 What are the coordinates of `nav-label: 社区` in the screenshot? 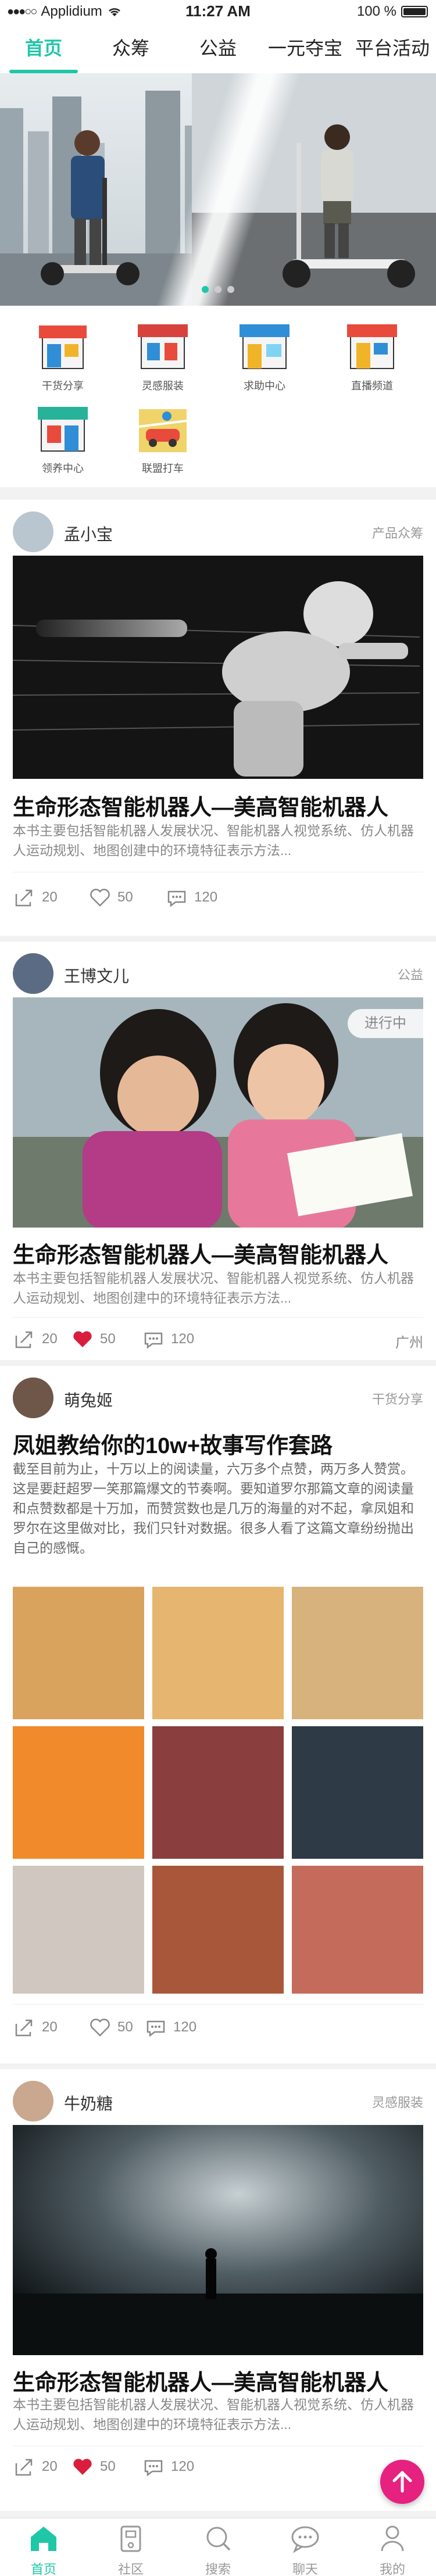 It's located at (130, 2569).